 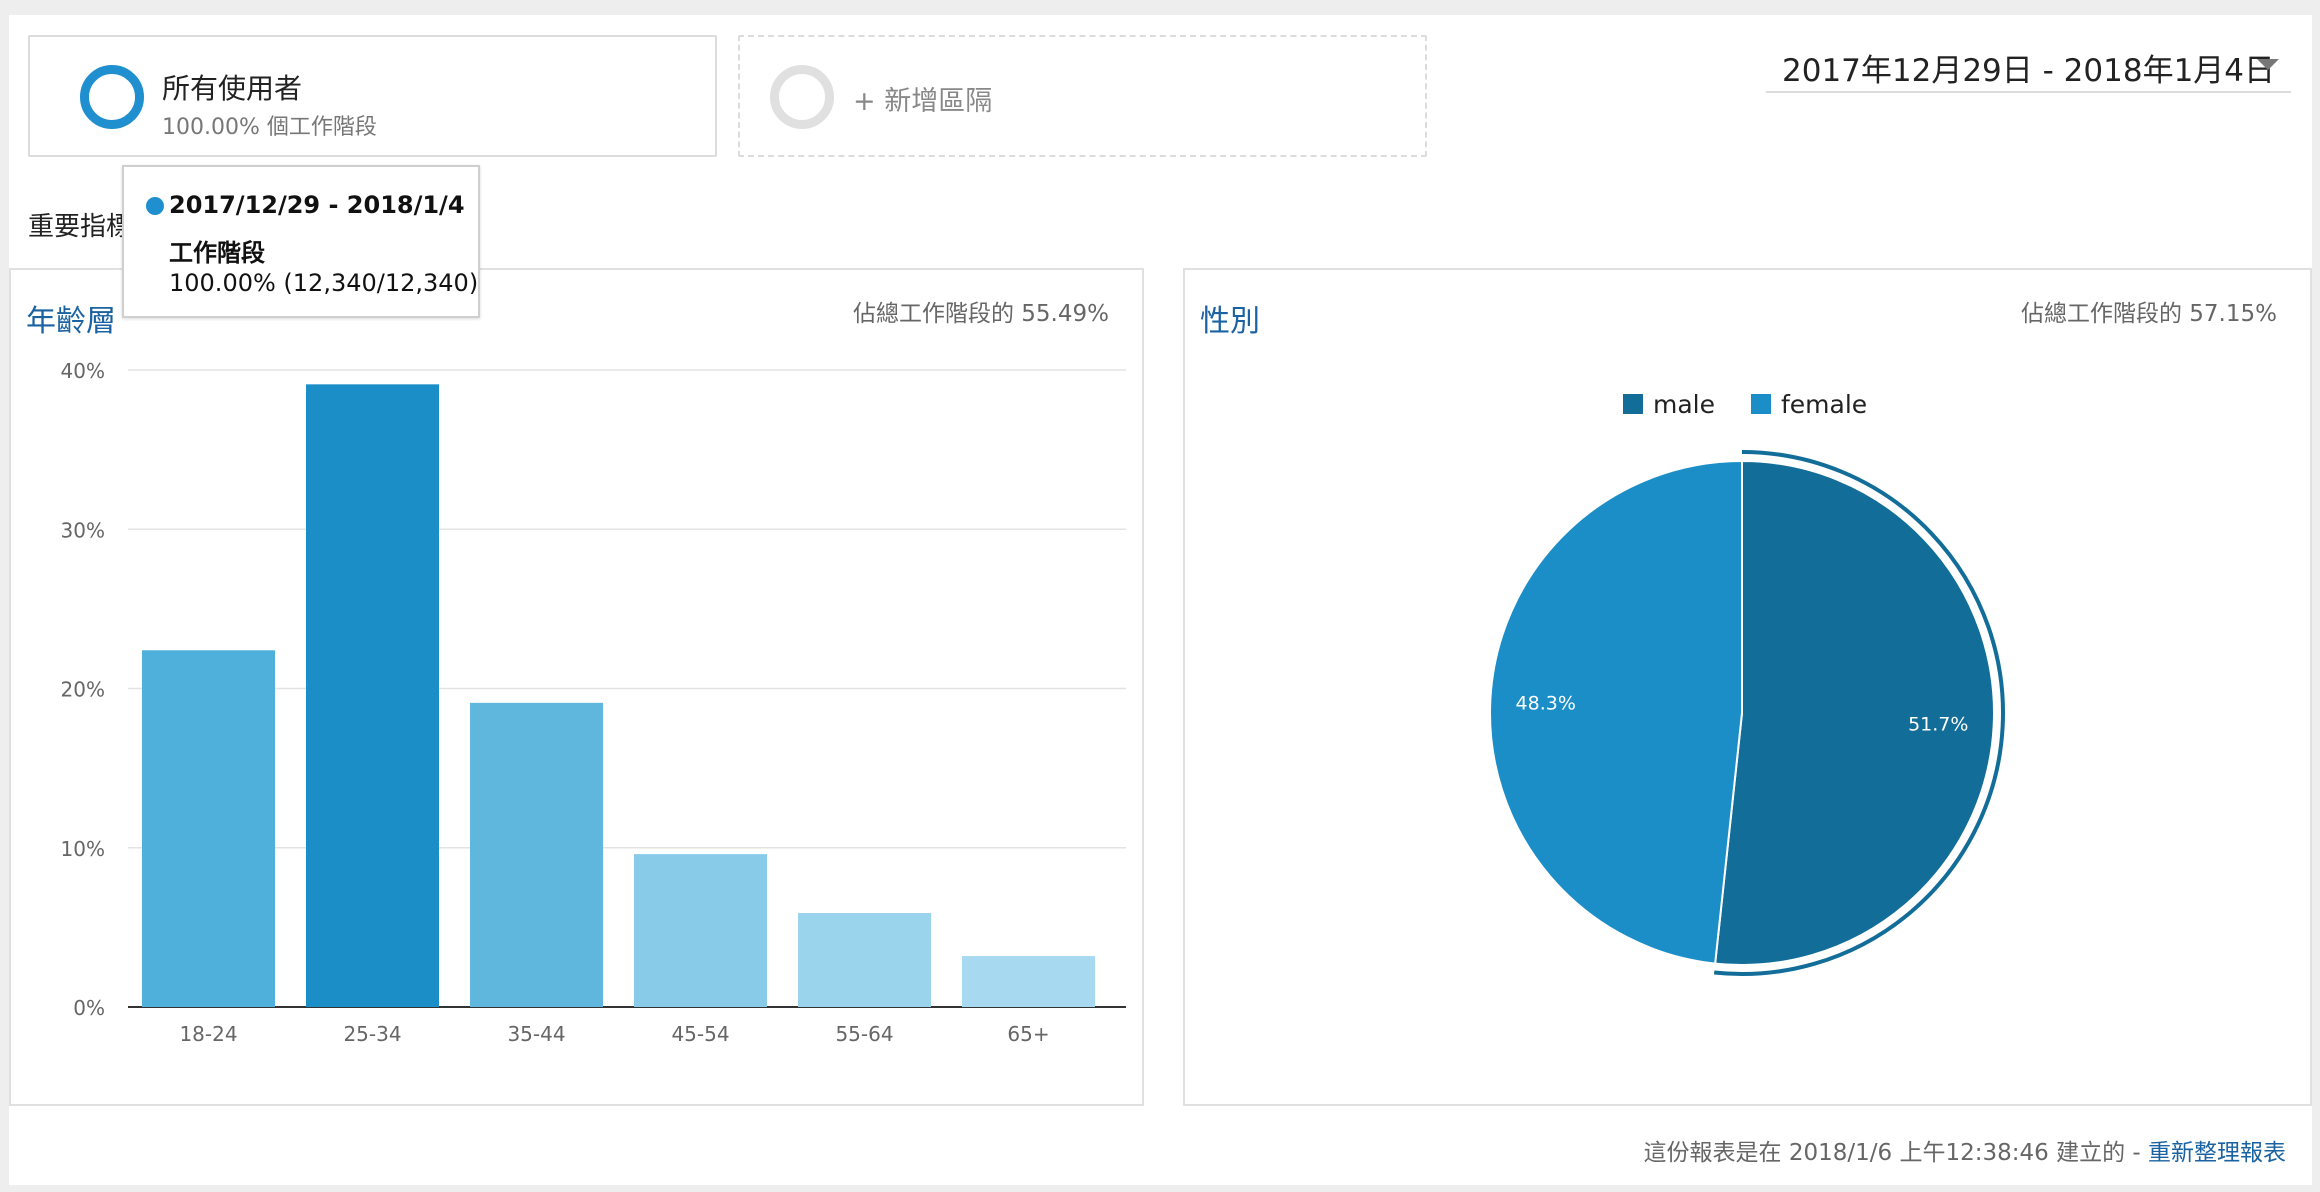 I want to click on date-range-picker: 2017年12月29日 - 2018年1月4日, so click(x=2028, y=69).